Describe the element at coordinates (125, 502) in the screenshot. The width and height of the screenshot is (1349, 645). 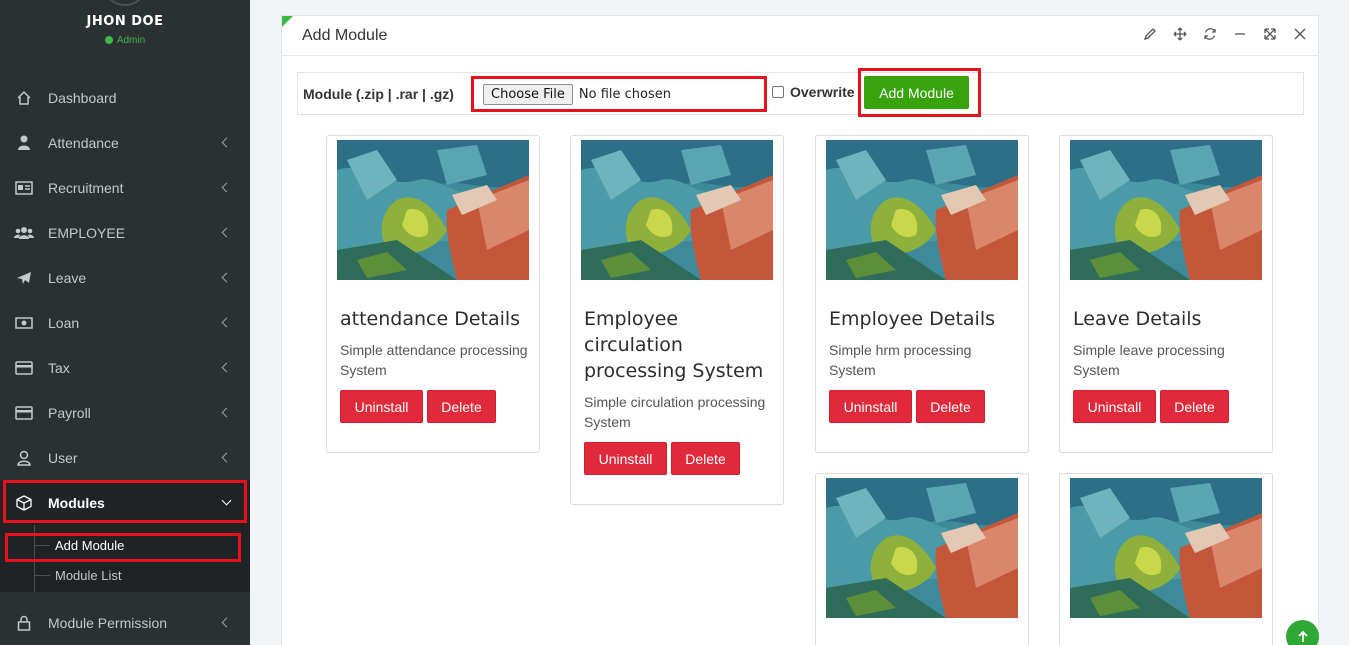
I see `sidebar-item-modules: Modules` at that location.